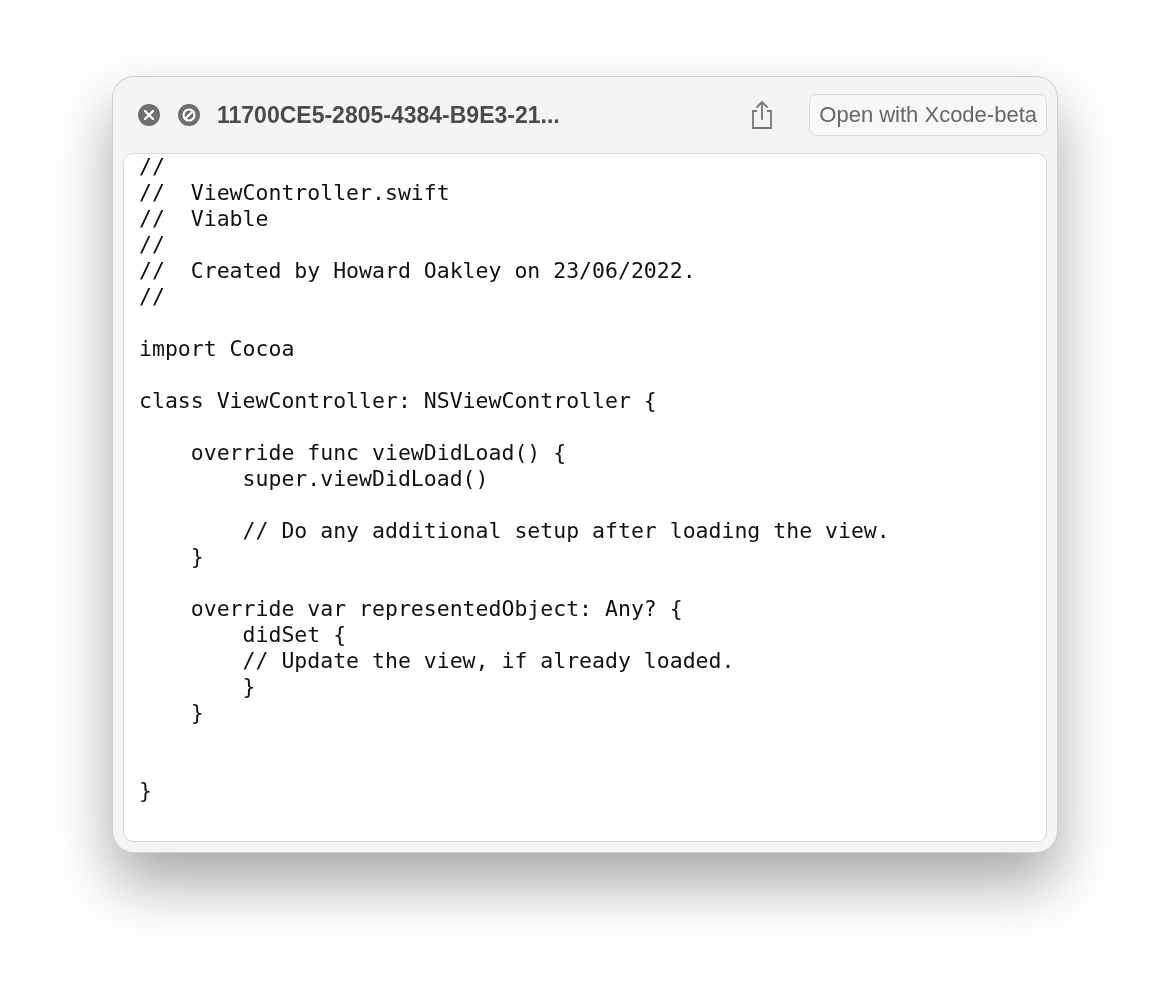 This screenshot has width=1170, height=1002. What do you see at coordinates (417, 271) in the screenshot?
I see `code-line: // Created by Howard Oakley on 23/06/2022.` at bounding box center [417, 271].